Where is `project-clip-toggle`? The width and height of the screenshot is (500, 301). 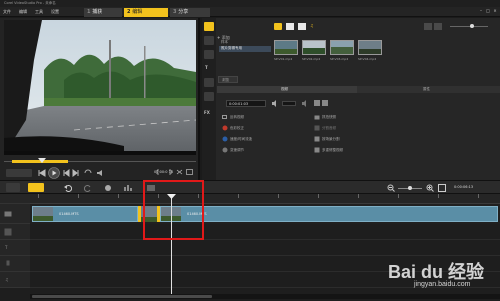 project-clip-toggle is located at coordinates (19, 173).